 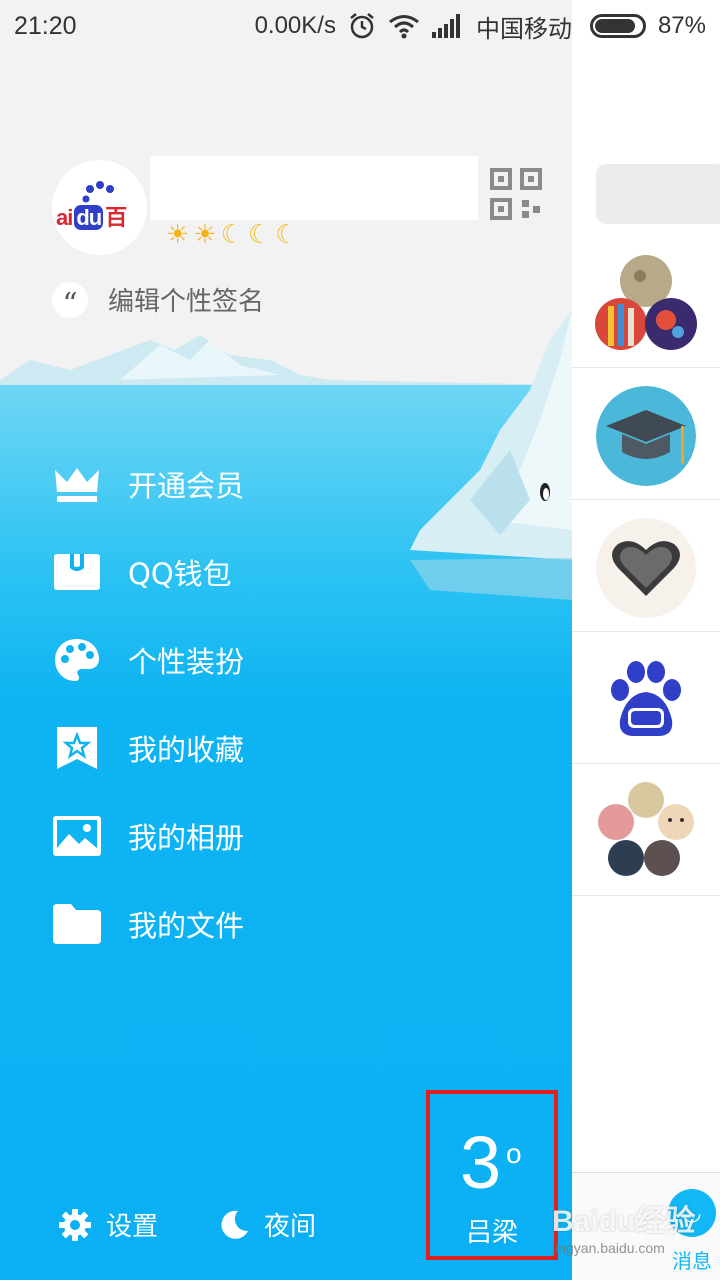 What do you see at coordinates (447, 26) in the screenshot?
I see `signal-icon` at bounding box center [447, 26].